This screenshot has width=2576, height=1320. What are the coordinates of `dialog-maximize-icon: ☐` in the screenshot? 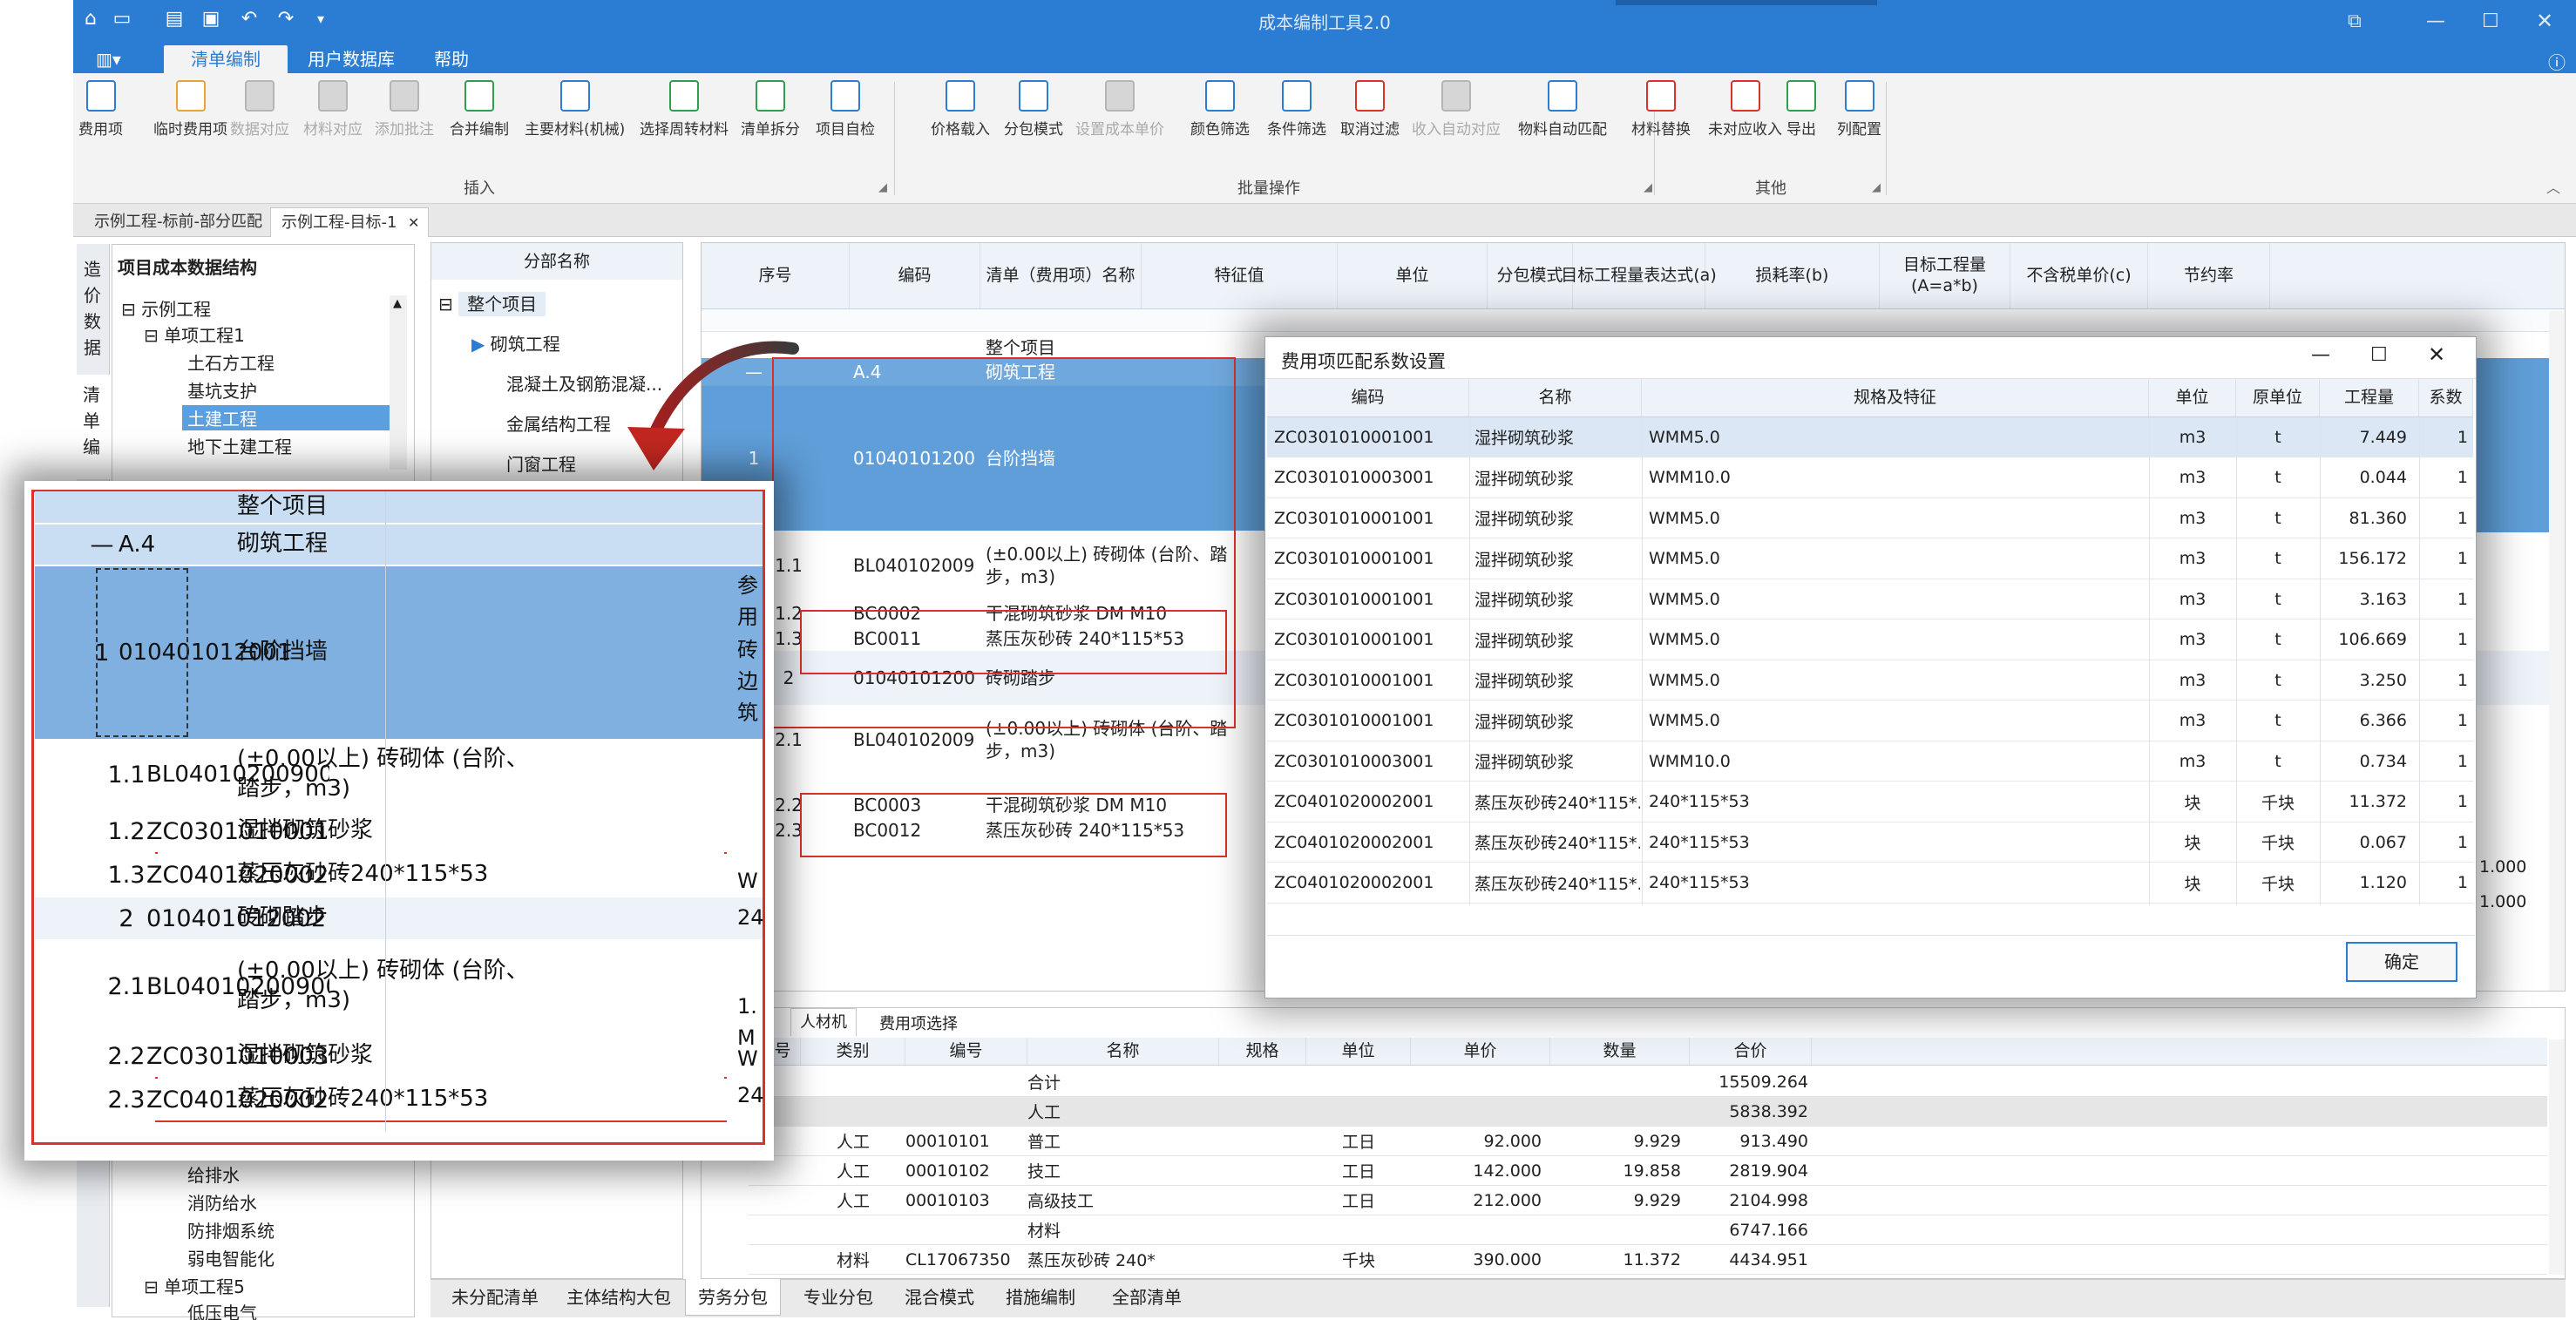 It's located at (2379, 355).